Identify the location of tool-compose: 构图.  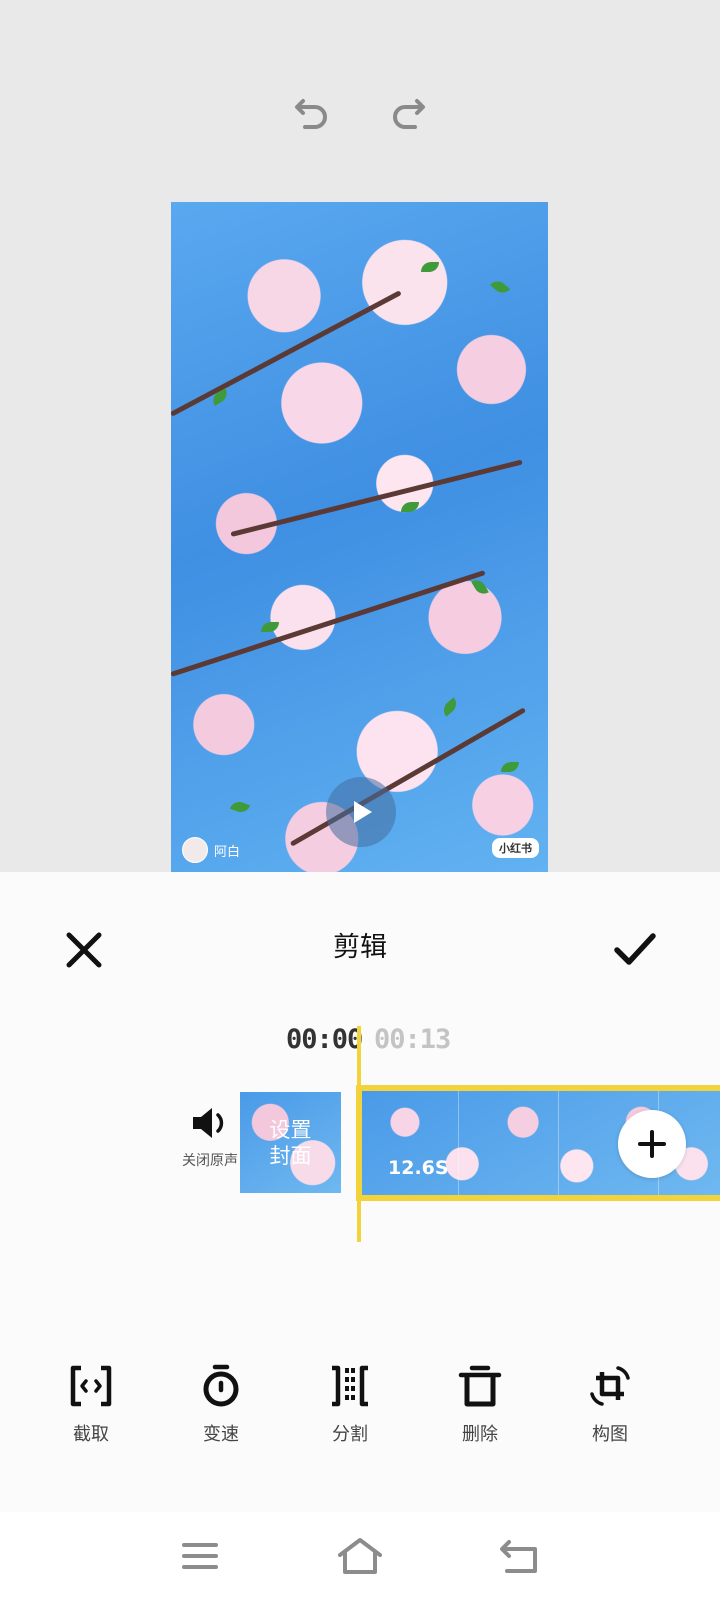
(610, 1409).